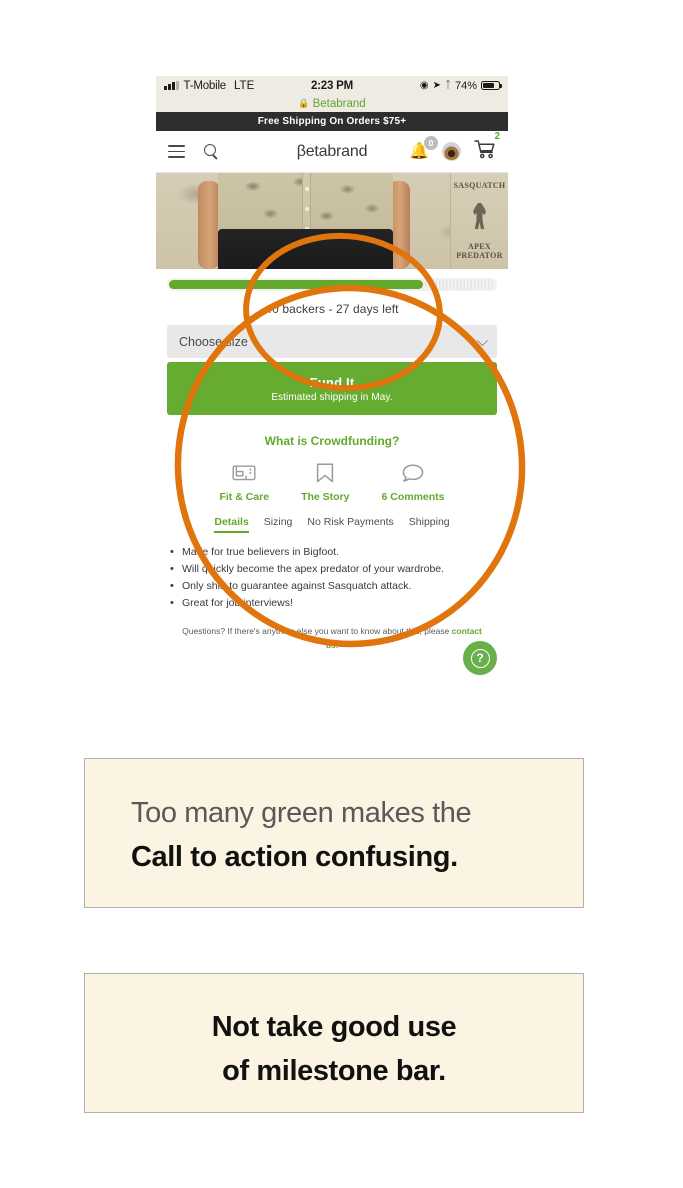 Image resolution: width=683 pixels, height=1188 pixels. What do you see at coordinates (447, 85) in the screenshot?
I see `bluetooth-icon: ᛏ` at bounding box center [447, 85].